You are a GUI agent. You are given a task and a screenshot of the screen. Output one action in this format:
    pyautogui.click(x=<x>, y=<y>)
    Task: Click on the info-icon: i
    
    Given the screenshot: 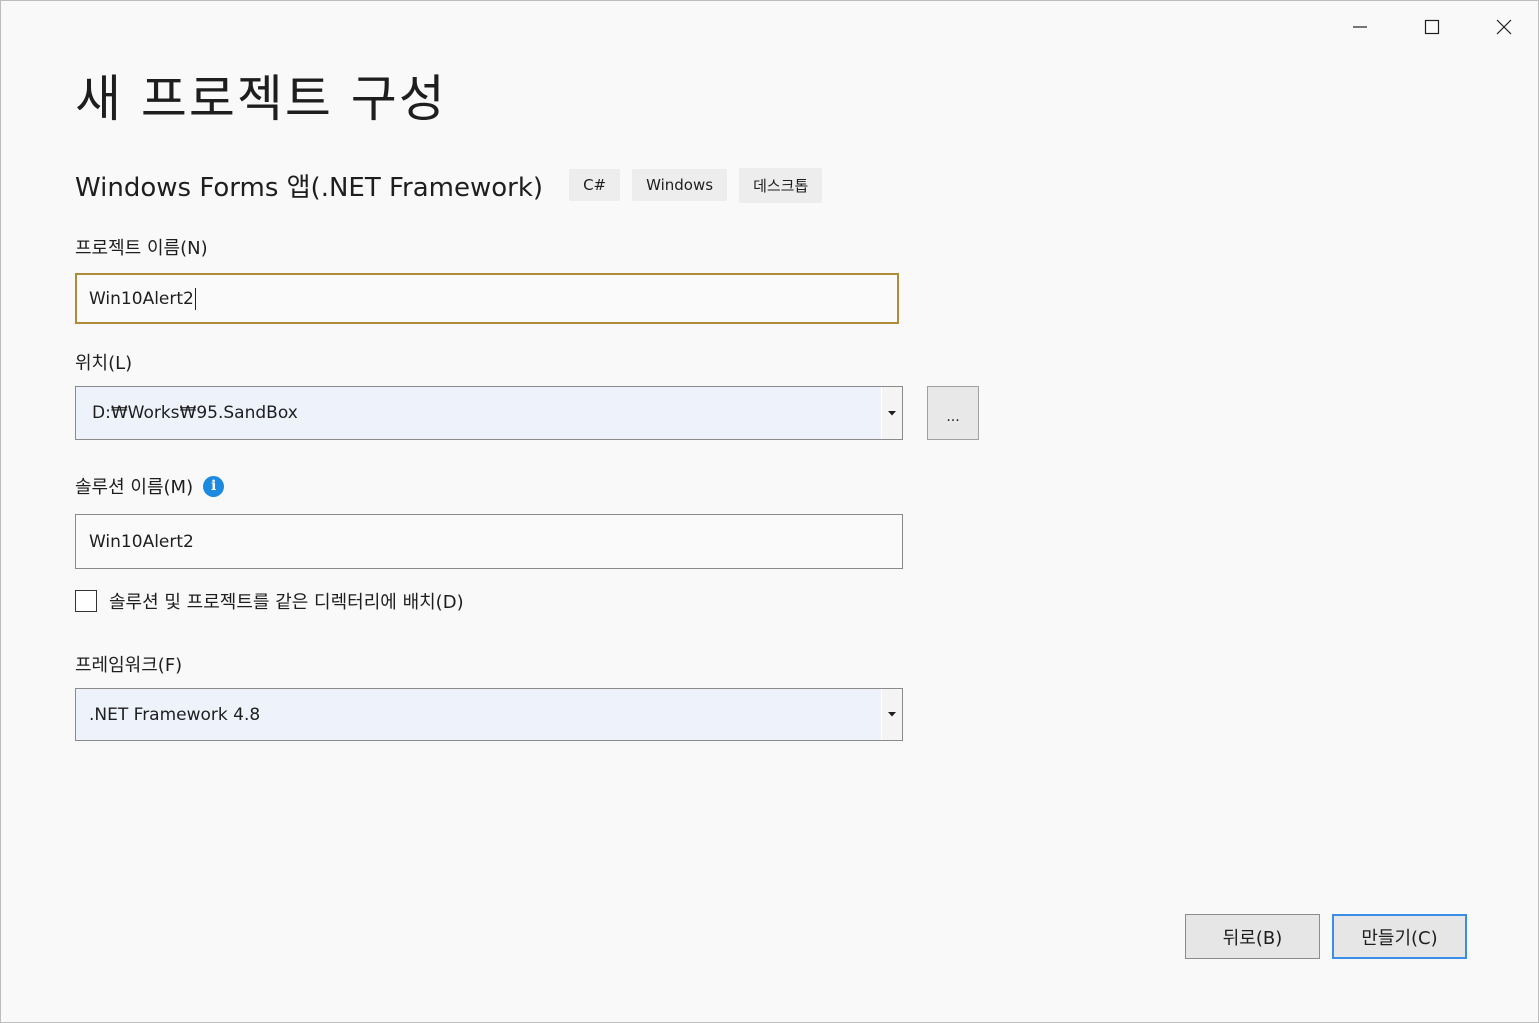 What is the action you would take?
    pyautogui.click(x=214, y=486)
    